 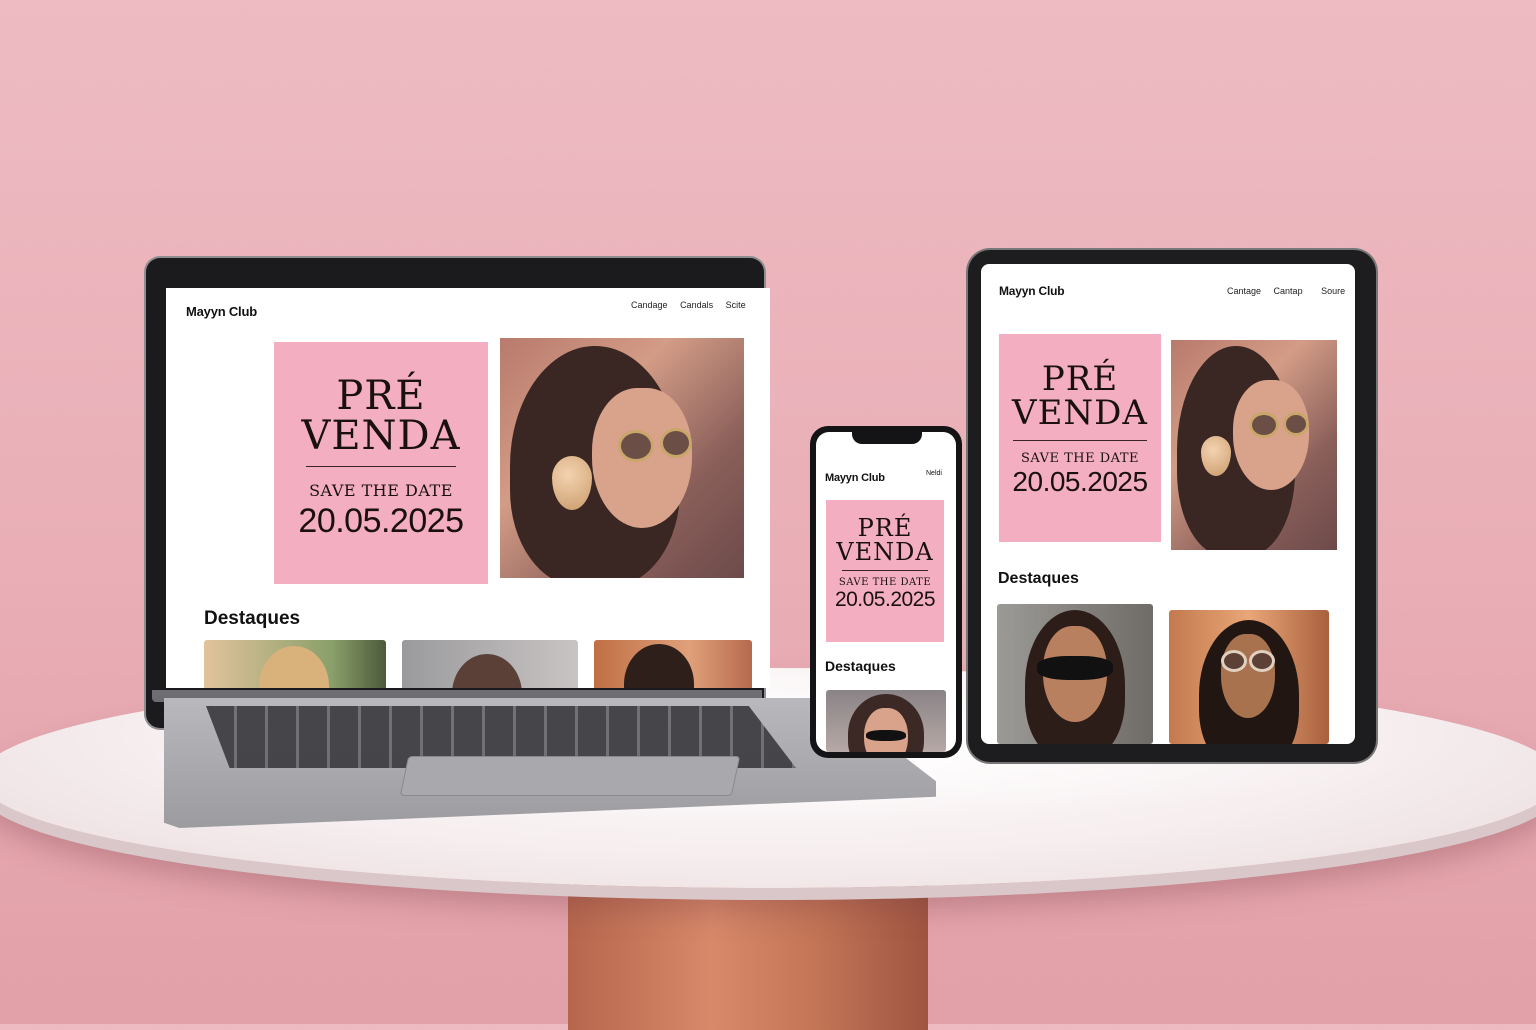 I want to click on top-nav: Cantage Cantap Soure, so click(x=1281, y=291).